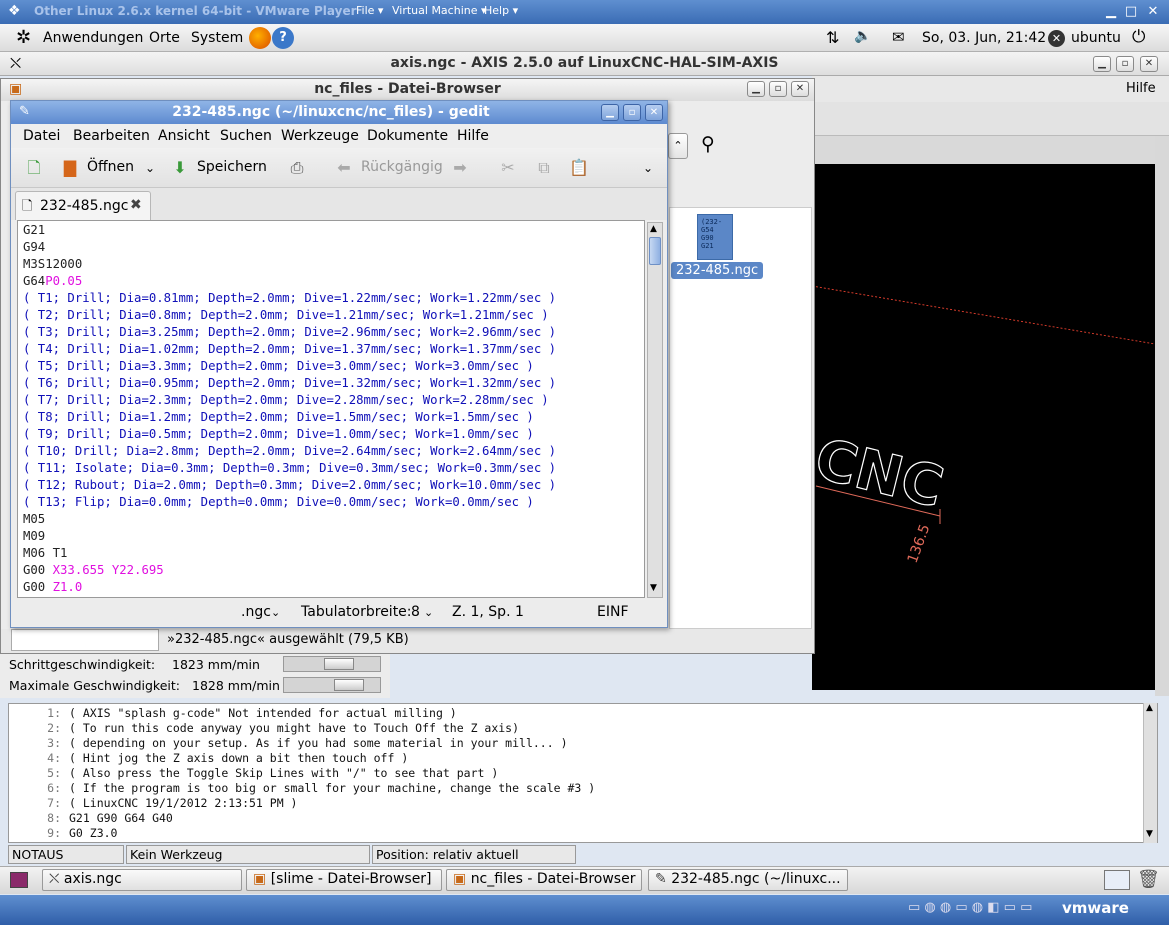  Describe the element at coordinates (1111, 11) in the screenshot. I see `vmware-minimize-button: ▁` at that location.